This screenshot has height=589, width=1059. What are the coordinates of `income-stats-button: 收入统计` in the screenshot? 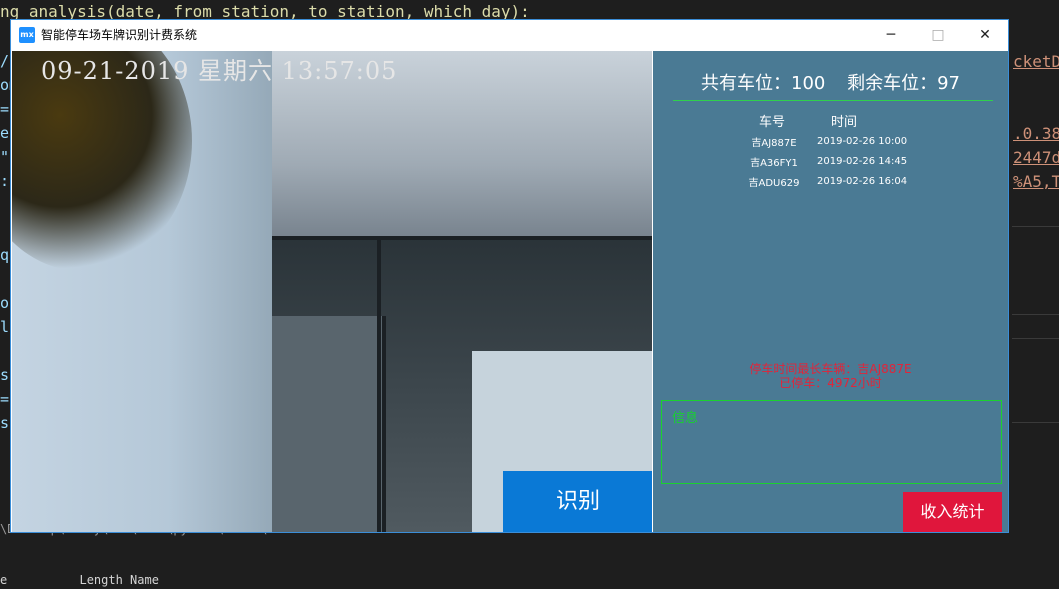 It's located at (952, 512).